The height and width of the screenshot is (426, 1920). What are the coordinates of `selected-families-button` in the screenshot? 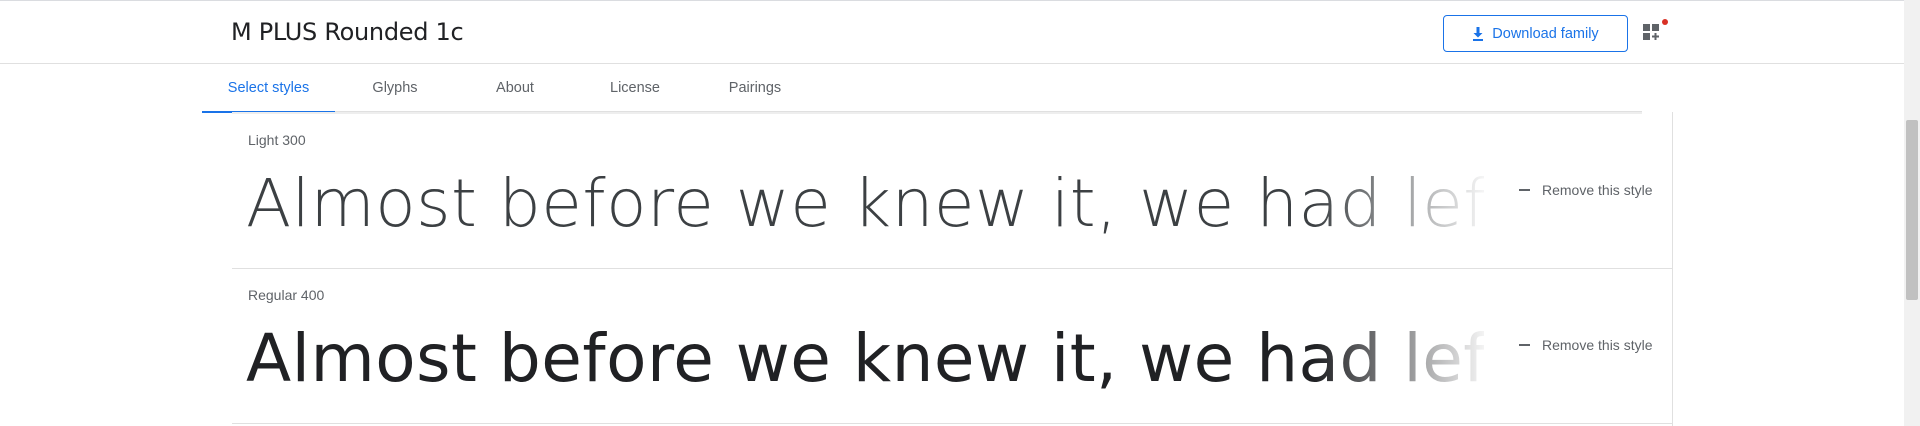 It's located at (1655, 34).